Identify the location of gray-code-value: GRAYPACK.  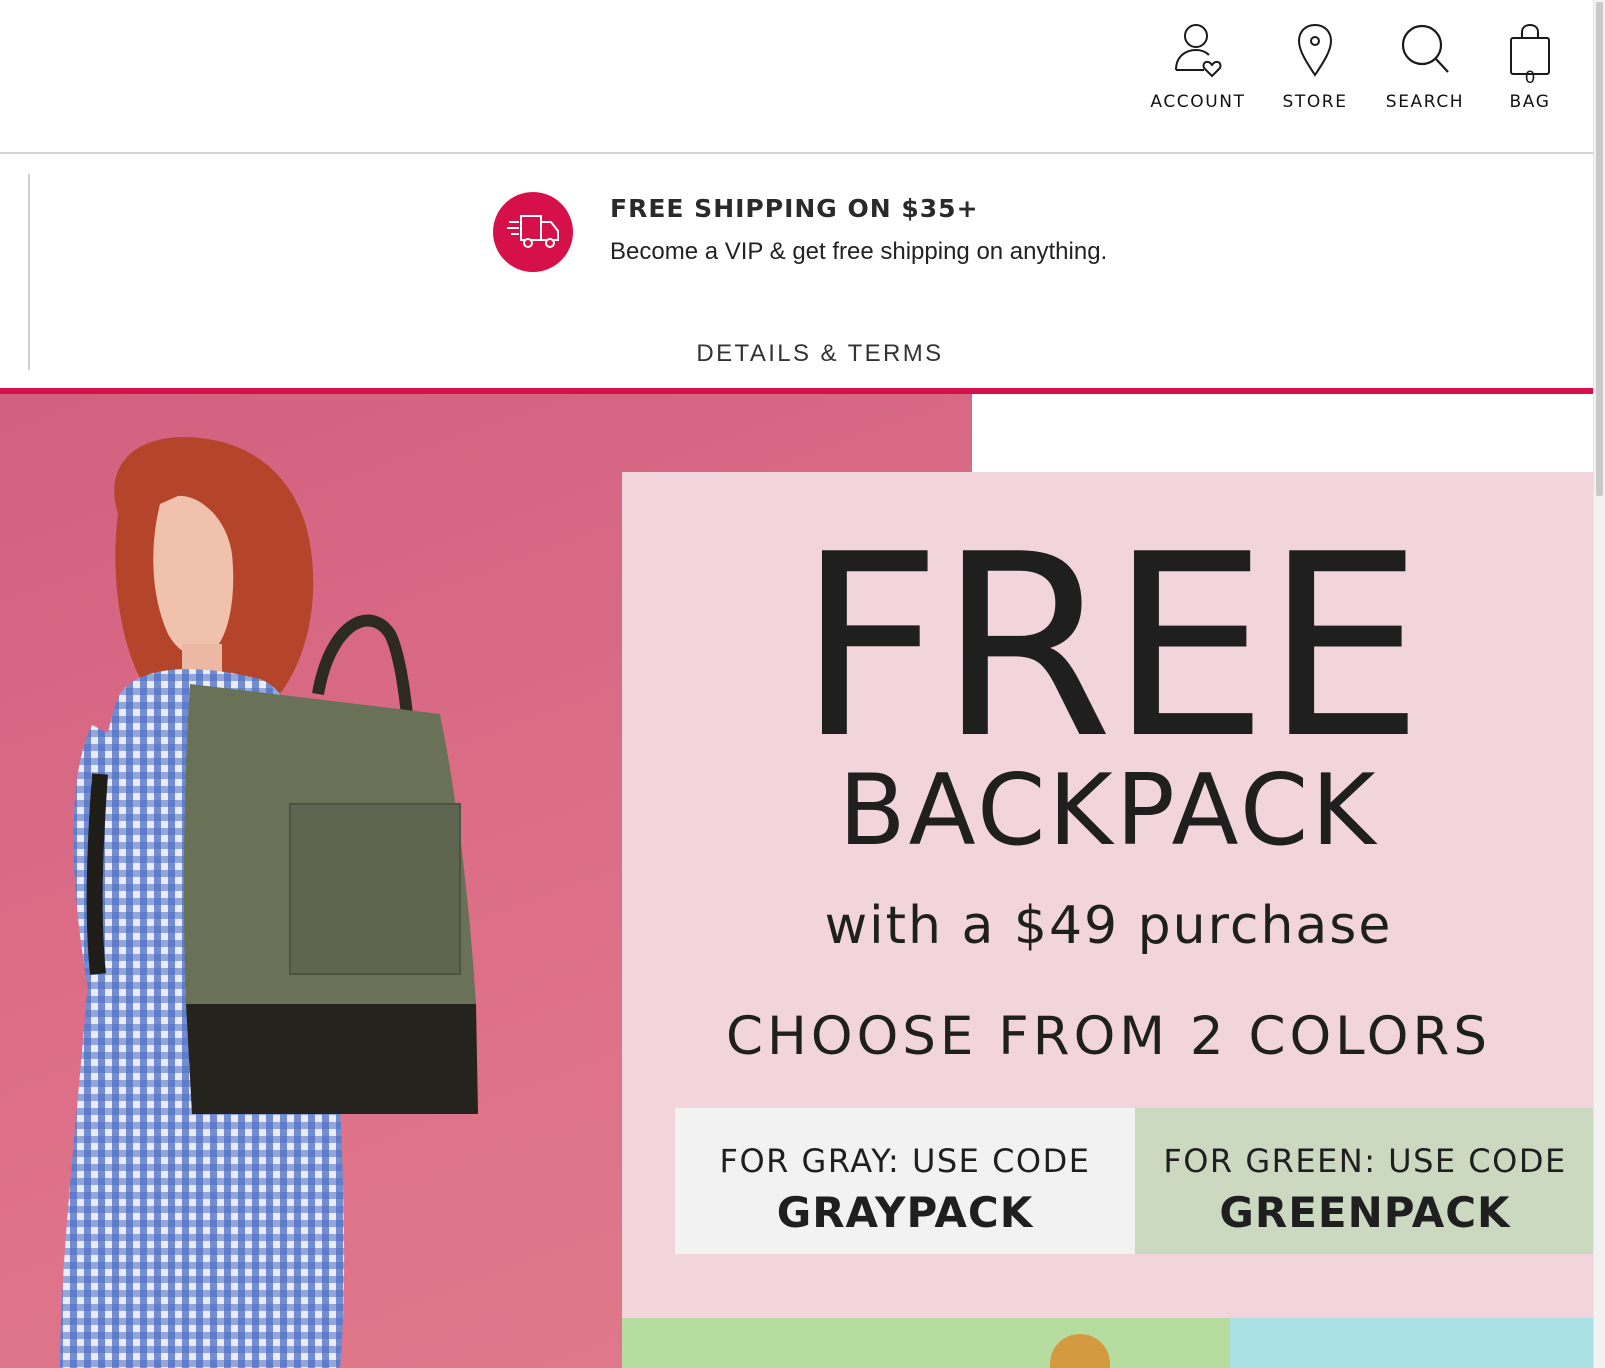
(905, 1212).